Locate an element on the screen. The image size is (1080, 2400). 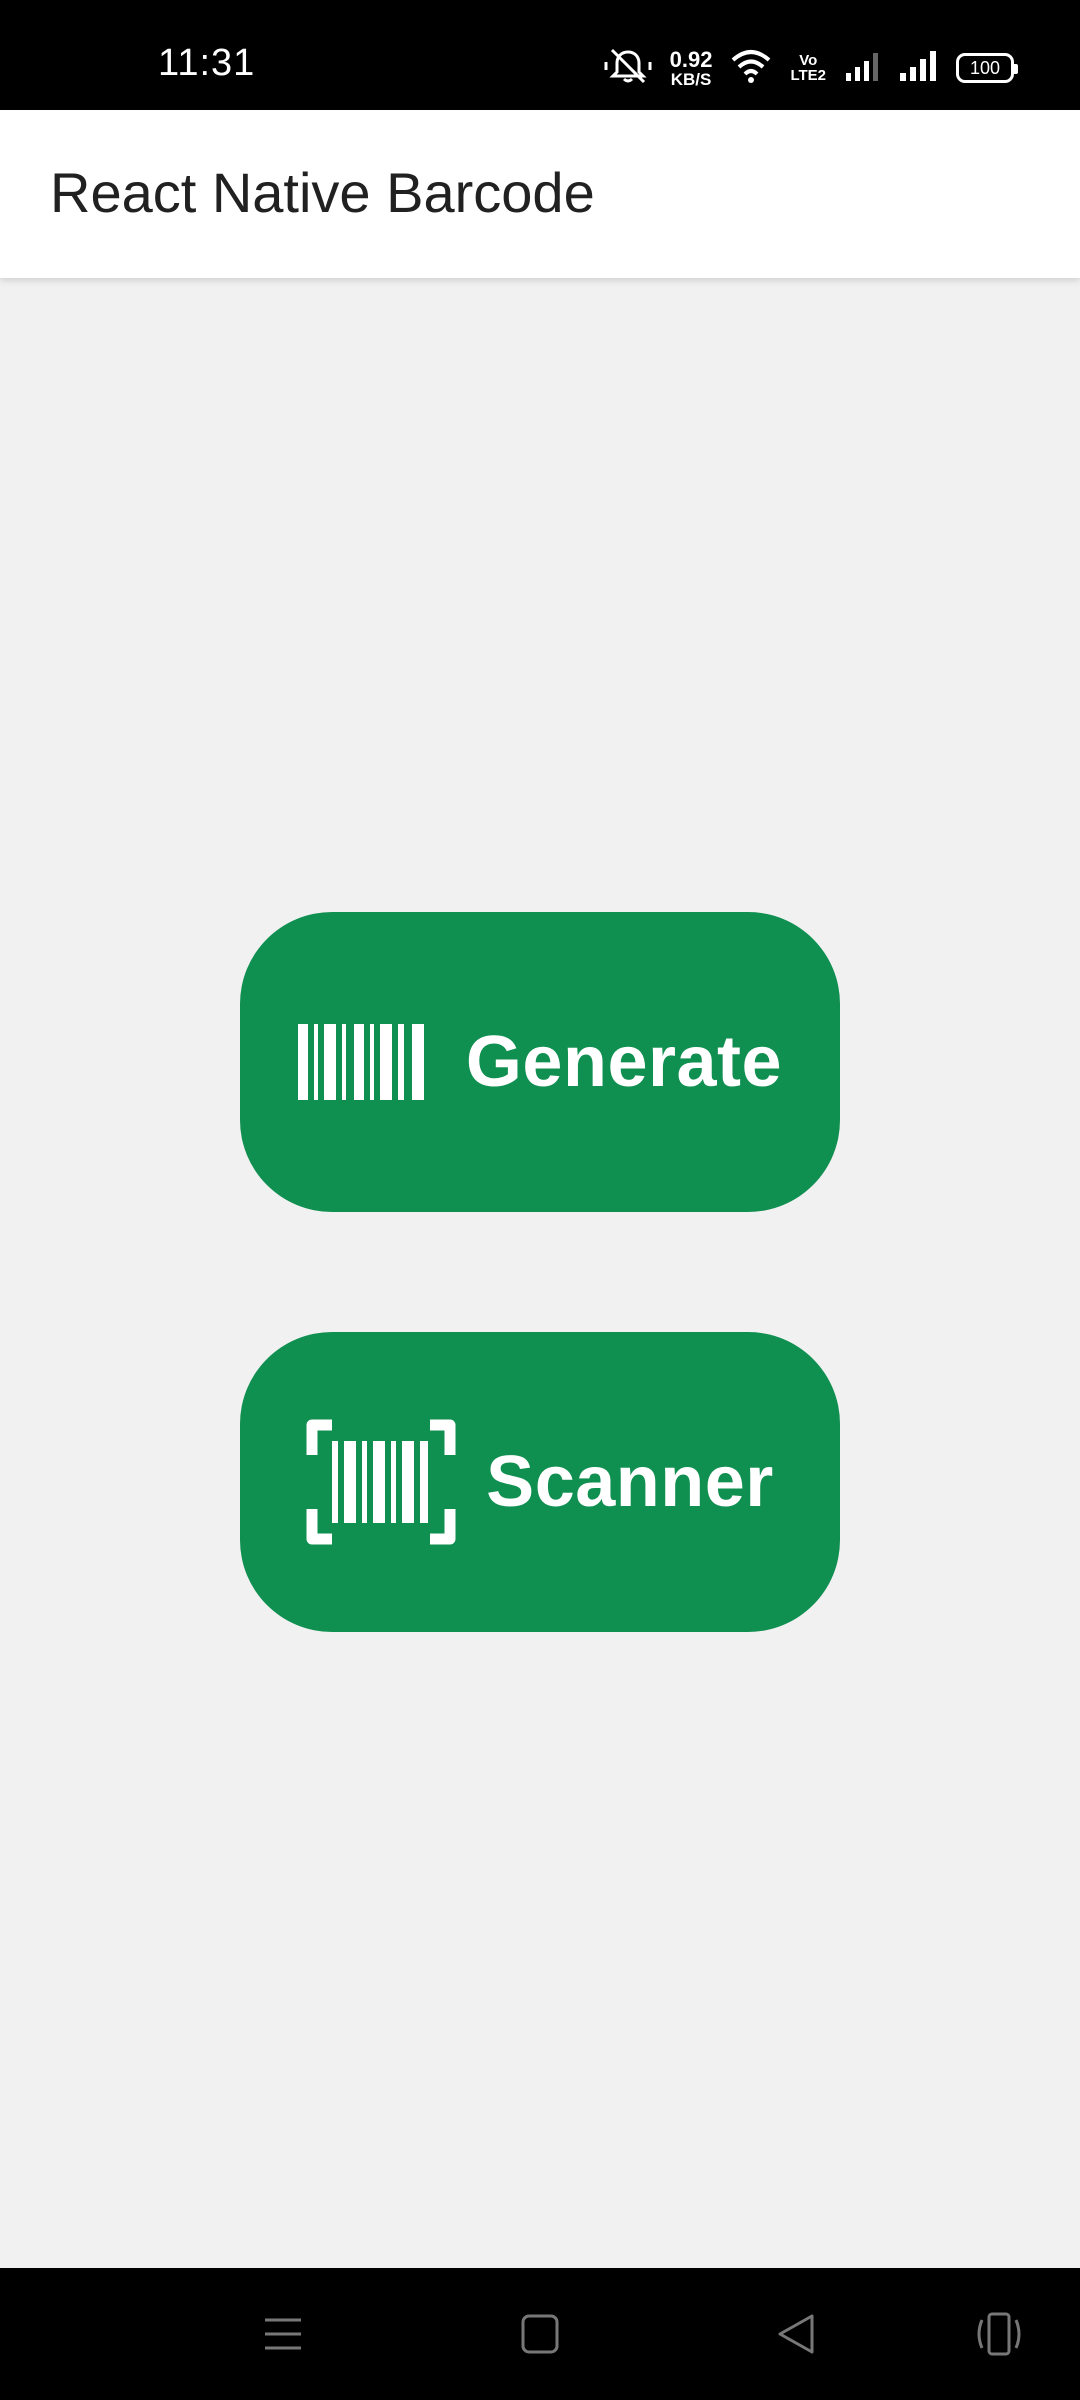
volte-indicator: Vo LTE2 is located at coordinates (808, 68).